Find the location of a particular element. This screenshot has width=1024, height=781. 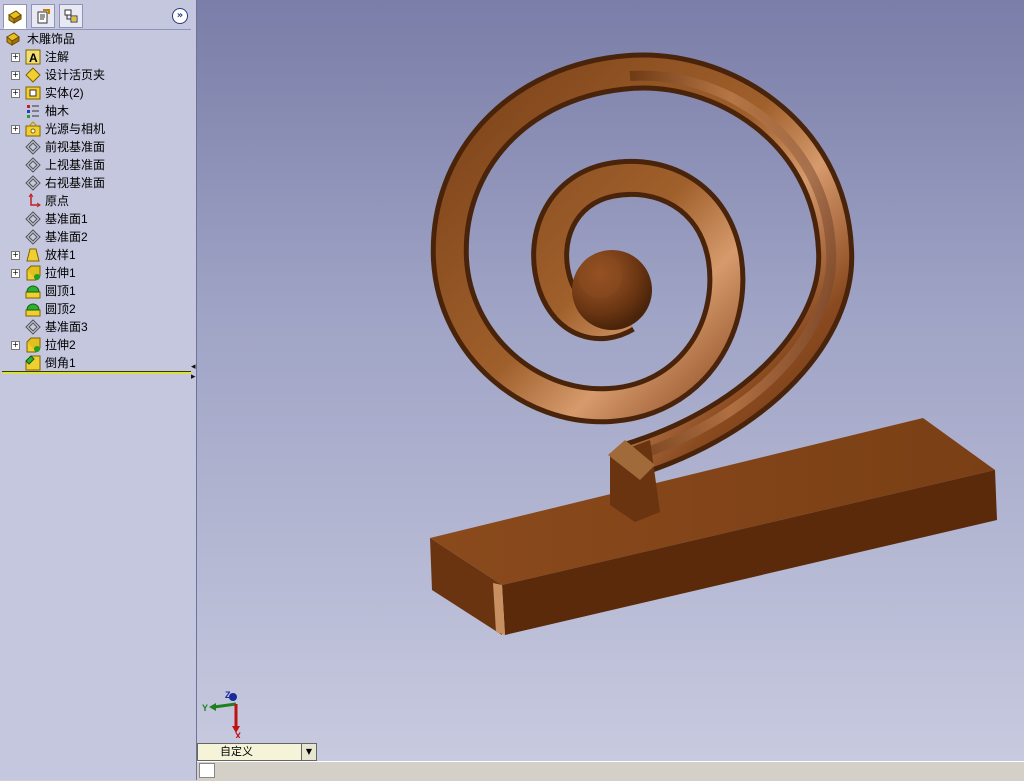

tree-item-loft1: + 放样1 is located at coordinates (95, 255).